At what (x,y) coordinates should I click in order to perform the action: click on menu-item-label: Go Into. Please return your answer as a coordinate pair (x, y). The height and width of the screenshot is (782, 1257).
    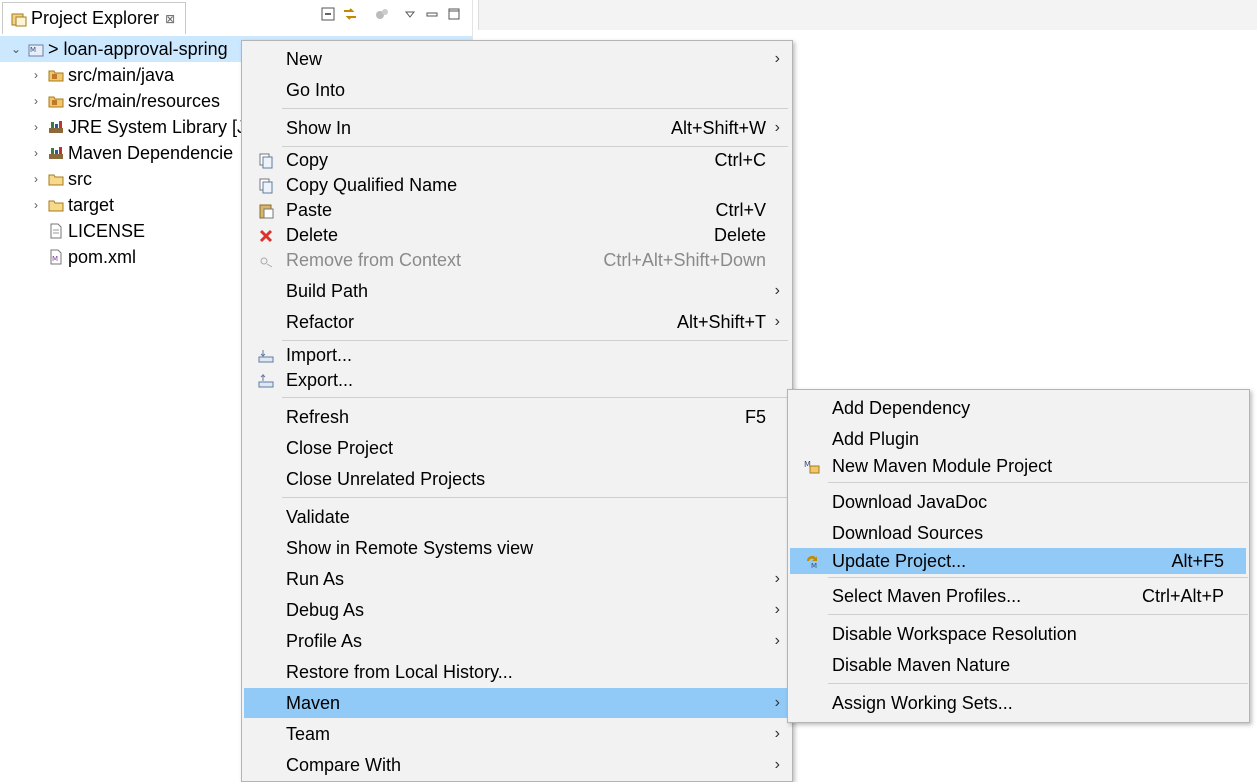
    Looking at the image, I should click on (316, 89).